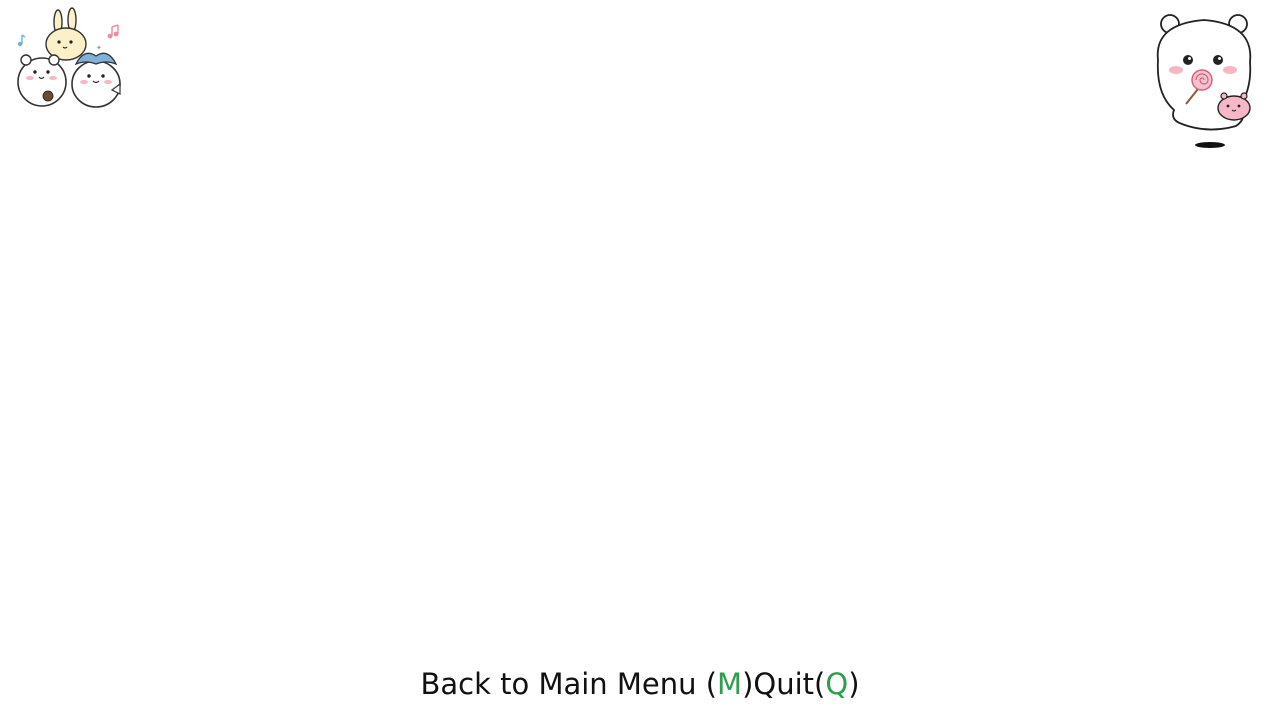  What do you see at coordinates (730, 684) in the screenshot?
I see `back-key-hint: M` at bounding box center [730, 684].